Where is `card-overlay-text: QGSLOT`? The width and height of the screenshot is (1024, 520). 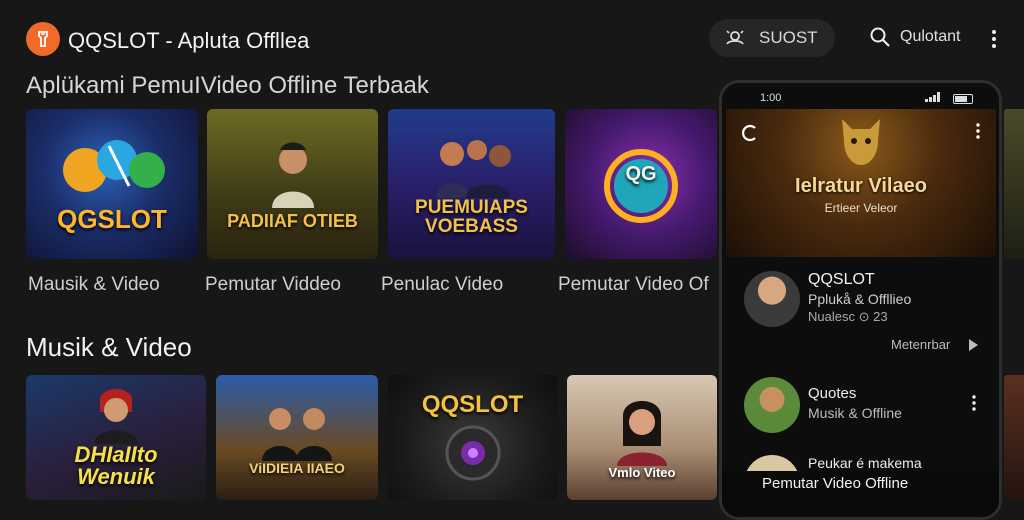
card-overlay-text: QGSLOT is located at coordinates (112, 219).